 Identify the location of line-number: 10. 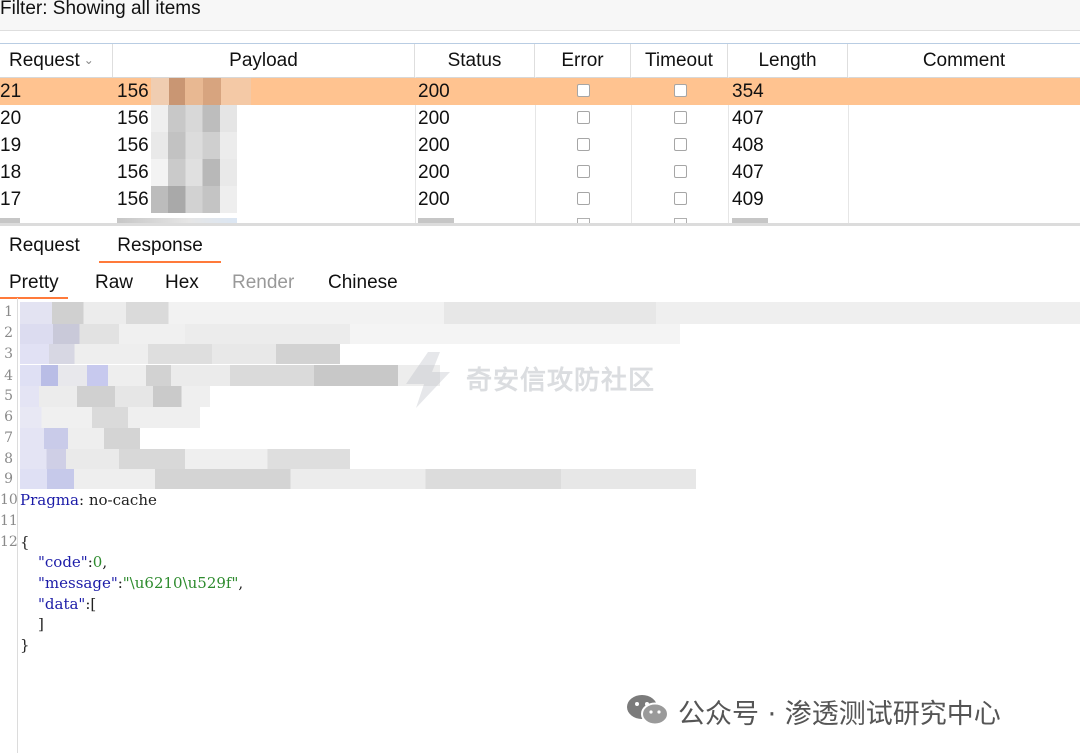
(9, 500).